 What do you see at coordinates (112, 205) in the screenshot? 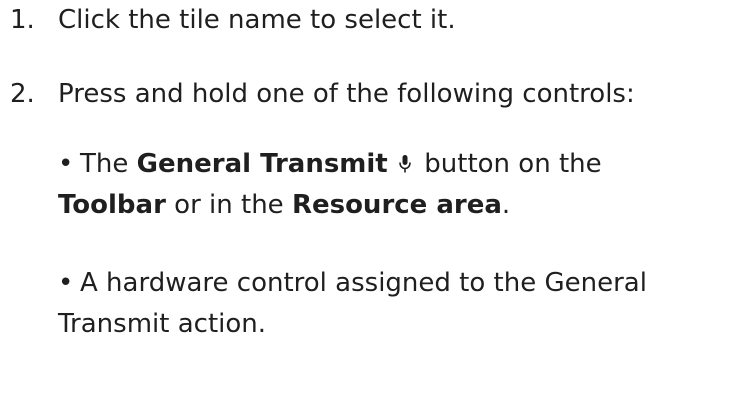
I see `toolbar-label: Toolbar` at bounding box center [112, 205].